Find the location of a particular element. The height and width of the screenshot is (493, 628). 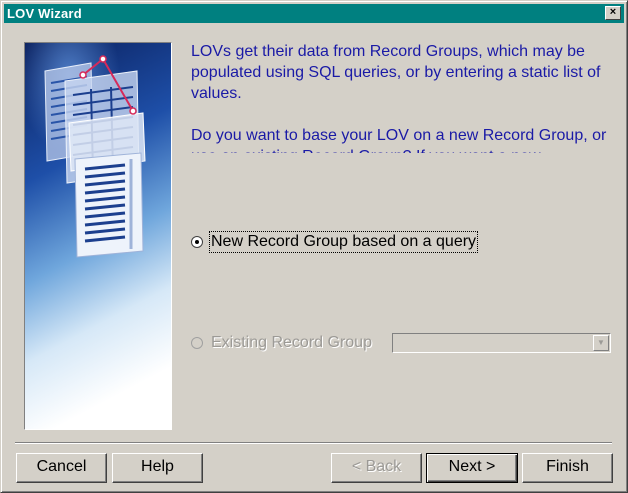

existing-record-group-radio is located at coordinates (197, 343).